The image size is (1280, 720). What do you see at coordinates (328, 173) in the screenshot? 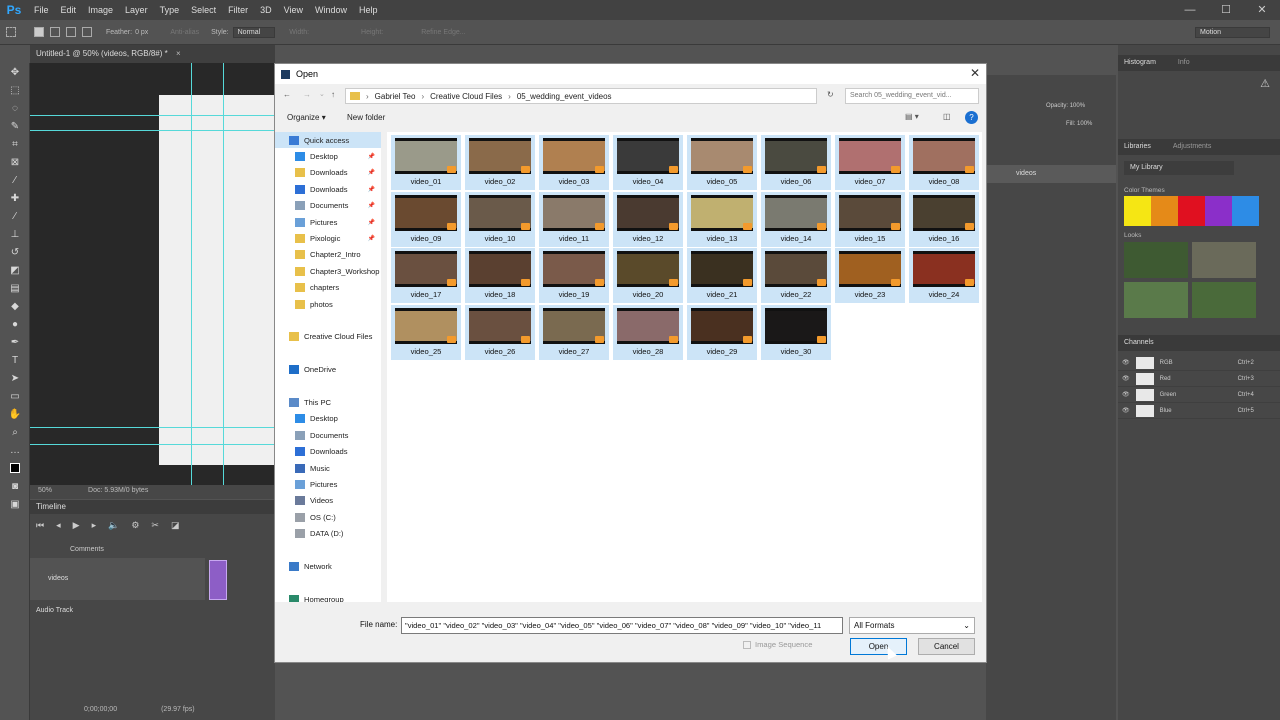
I see `nav-item: Downloads 📌` at bounding box center [328, 173].